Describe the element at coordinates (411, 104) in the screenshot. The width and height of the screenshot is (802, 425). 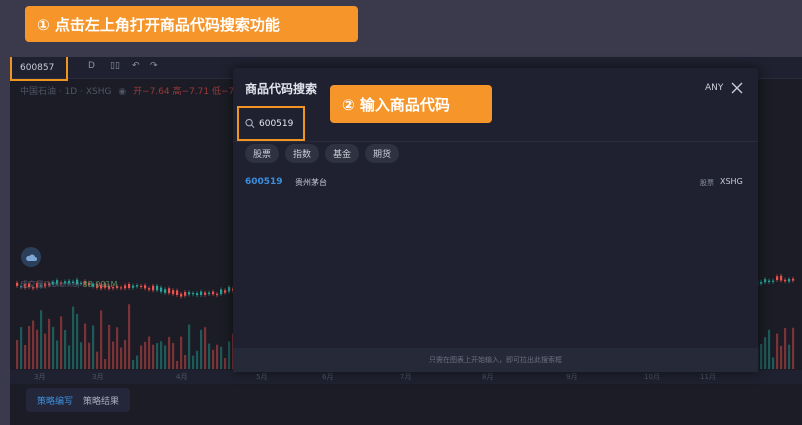
I see `callout-step-2: ② 输入商品代码` at that location.